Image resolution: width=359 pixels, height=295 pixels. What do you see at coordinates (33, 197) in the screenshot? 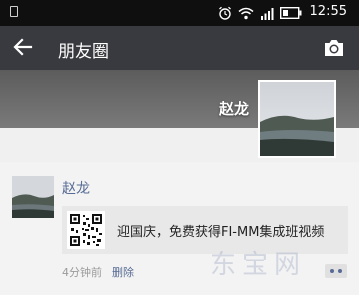
I see `post-avatar` at bounding box center [33, 197].